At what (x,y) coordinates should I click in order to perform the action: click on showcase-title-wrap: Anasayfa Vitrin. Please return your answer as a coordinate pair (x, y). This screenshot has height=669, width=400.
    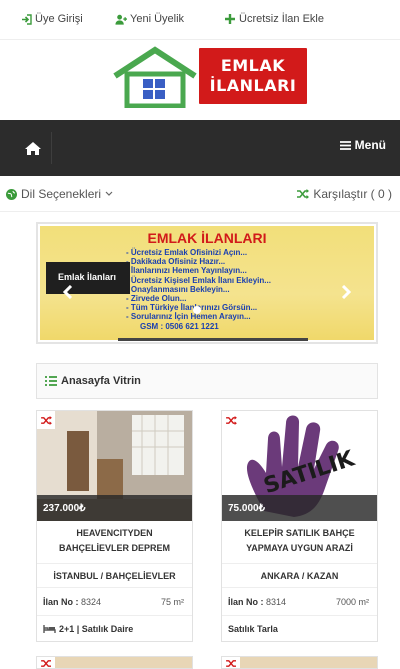
    Looking at the image, I should click on (93, 381).